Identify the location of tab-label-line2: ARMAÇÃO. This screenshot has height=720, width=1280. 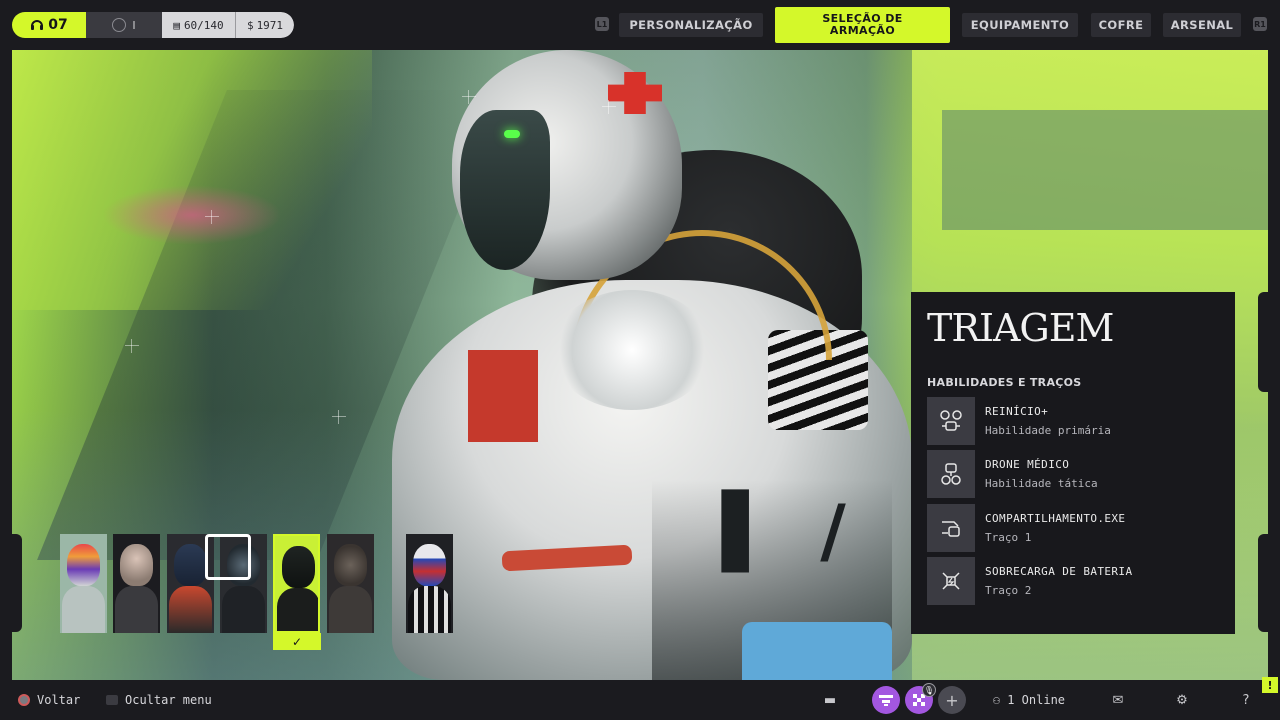
(862, 30).